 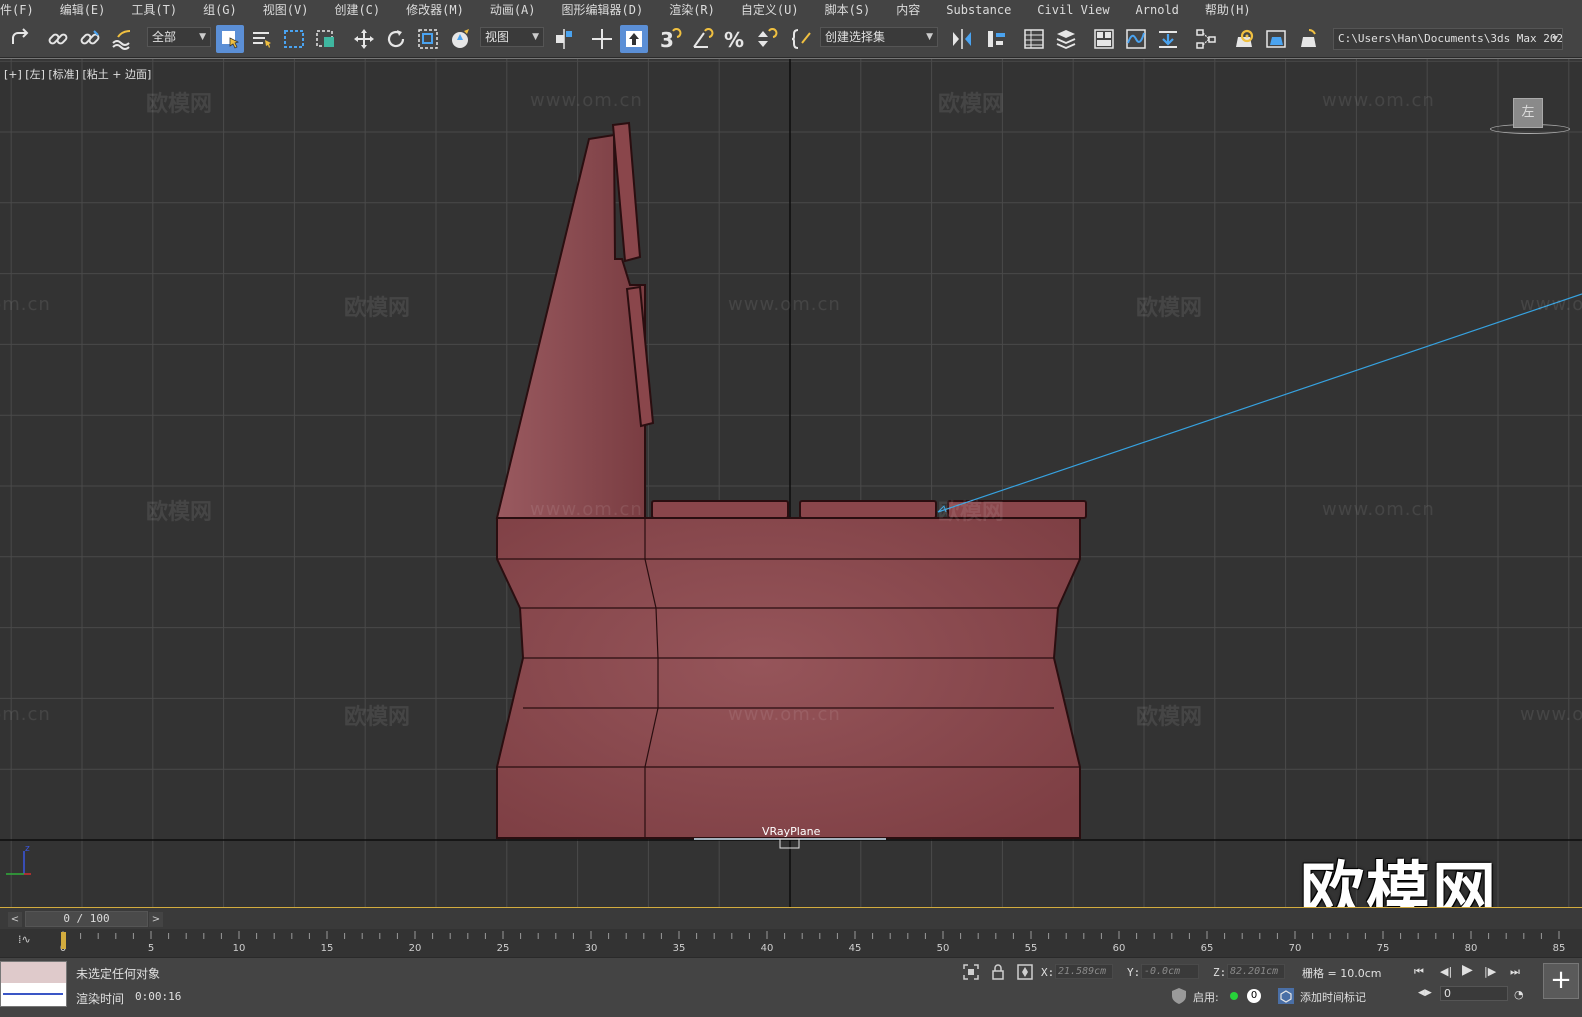 I want to click on time-slider: < 0 / 100 >, so click(x=791, y=918).